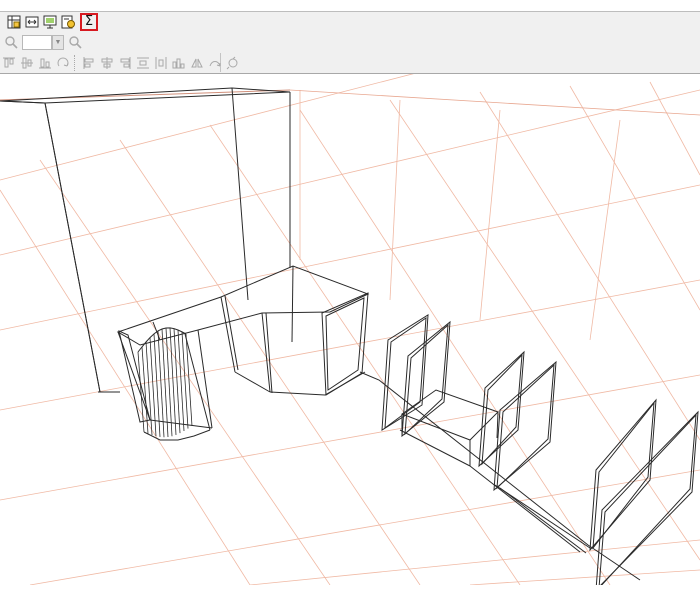 The image size is (700, 590). Describe the element at coordinates (9, 63) in the screenshot. I see `align-top-icon` at that location.